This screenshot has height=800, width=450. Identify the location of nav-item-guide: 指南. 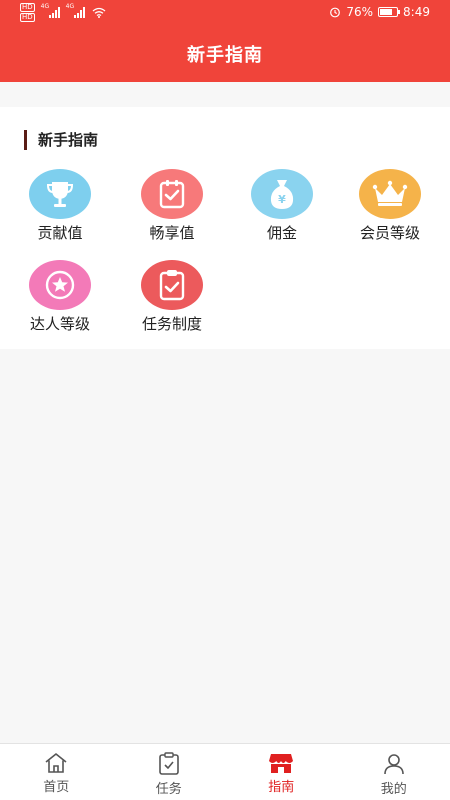
(281, 772).